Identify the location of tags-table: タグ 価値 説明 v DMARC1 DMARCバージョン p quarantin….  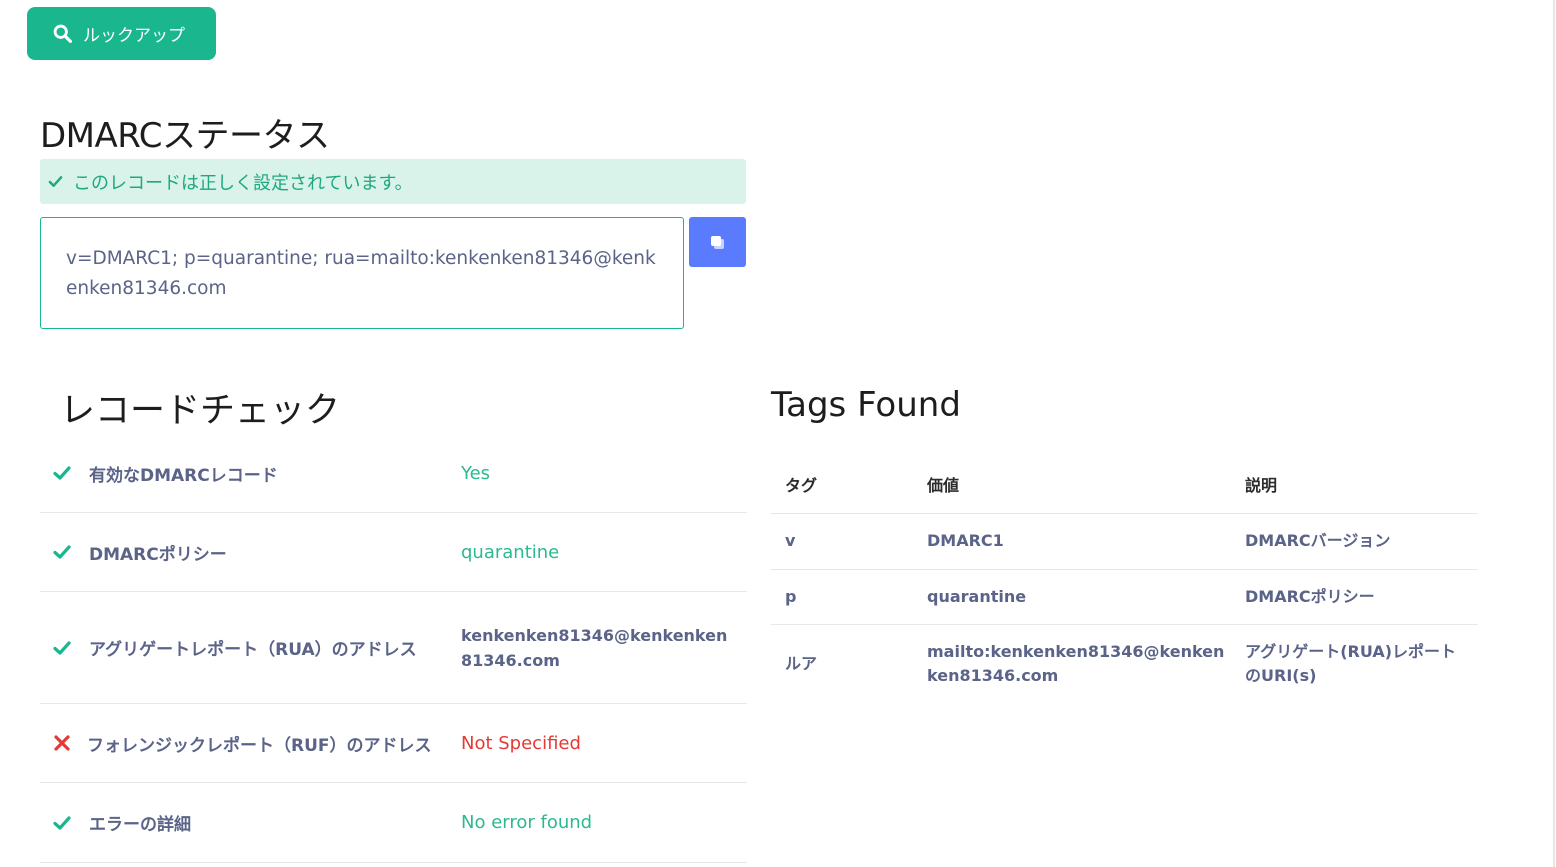
(1124, 579).